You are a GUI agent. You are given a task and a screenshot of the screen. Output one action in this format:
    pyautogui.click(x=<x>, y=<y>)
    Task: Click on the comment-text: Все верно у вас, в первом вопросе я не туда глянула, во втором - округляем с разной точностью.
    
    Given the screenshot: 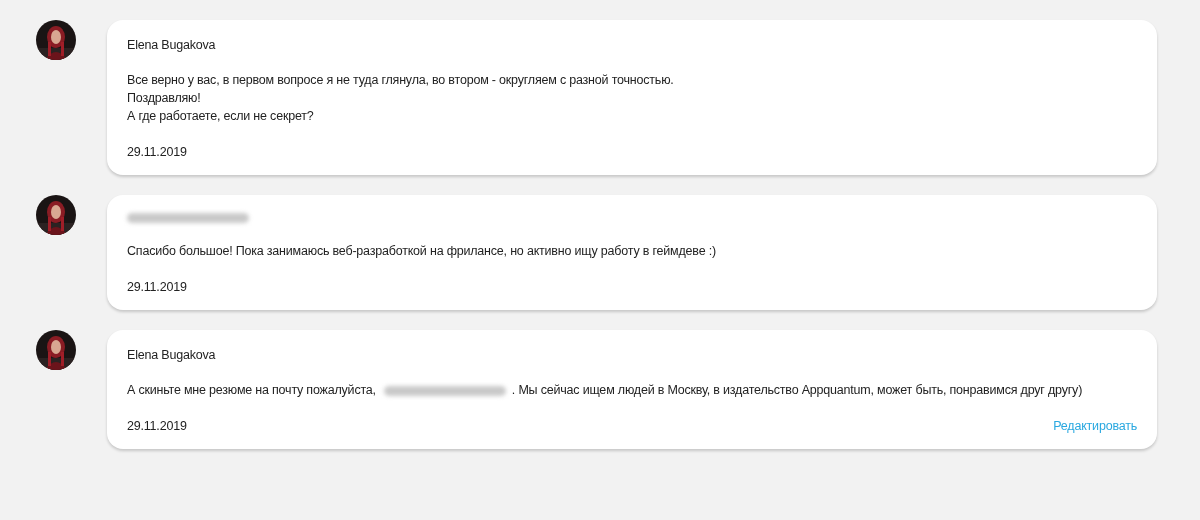 What is the action you would take?
    pyautogui.click(x=400, y=80)
    